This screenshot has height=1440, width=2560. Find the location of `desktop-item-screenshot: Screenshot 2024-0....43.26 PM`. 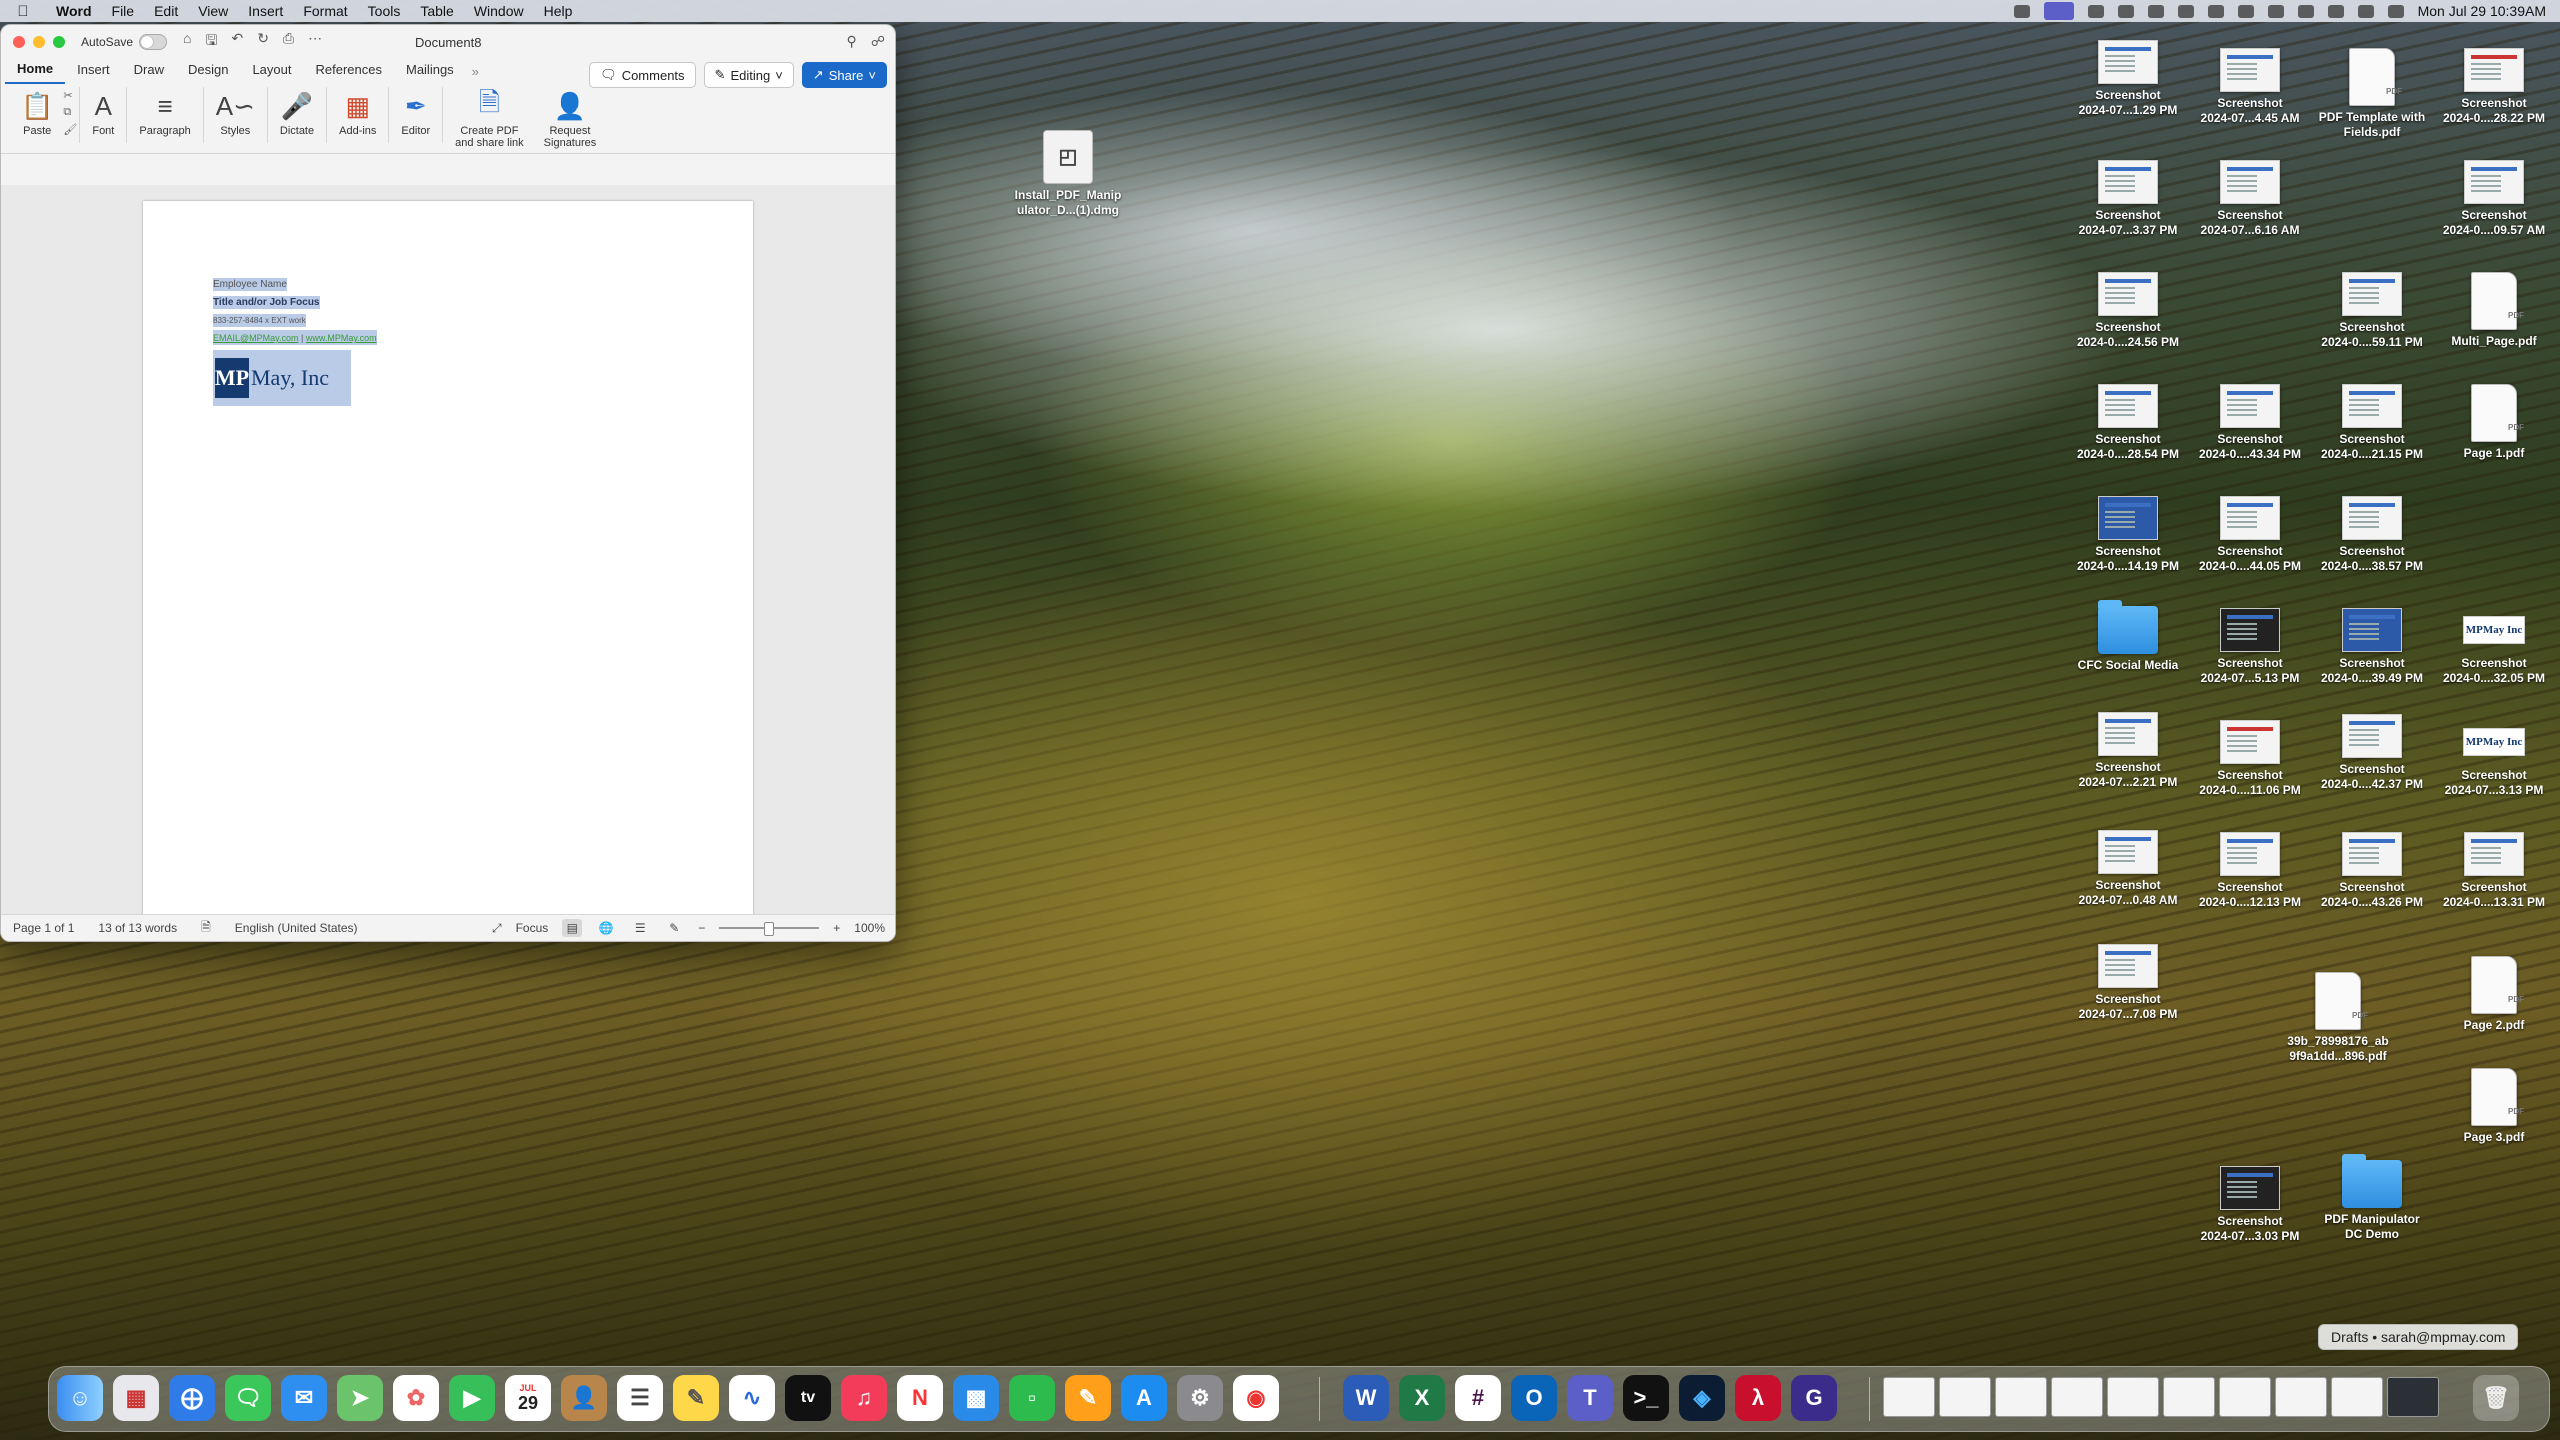

desktop-item-screenshot: Screenshot 2024-0....43.26 PM is located at coordinates (2372, 871).